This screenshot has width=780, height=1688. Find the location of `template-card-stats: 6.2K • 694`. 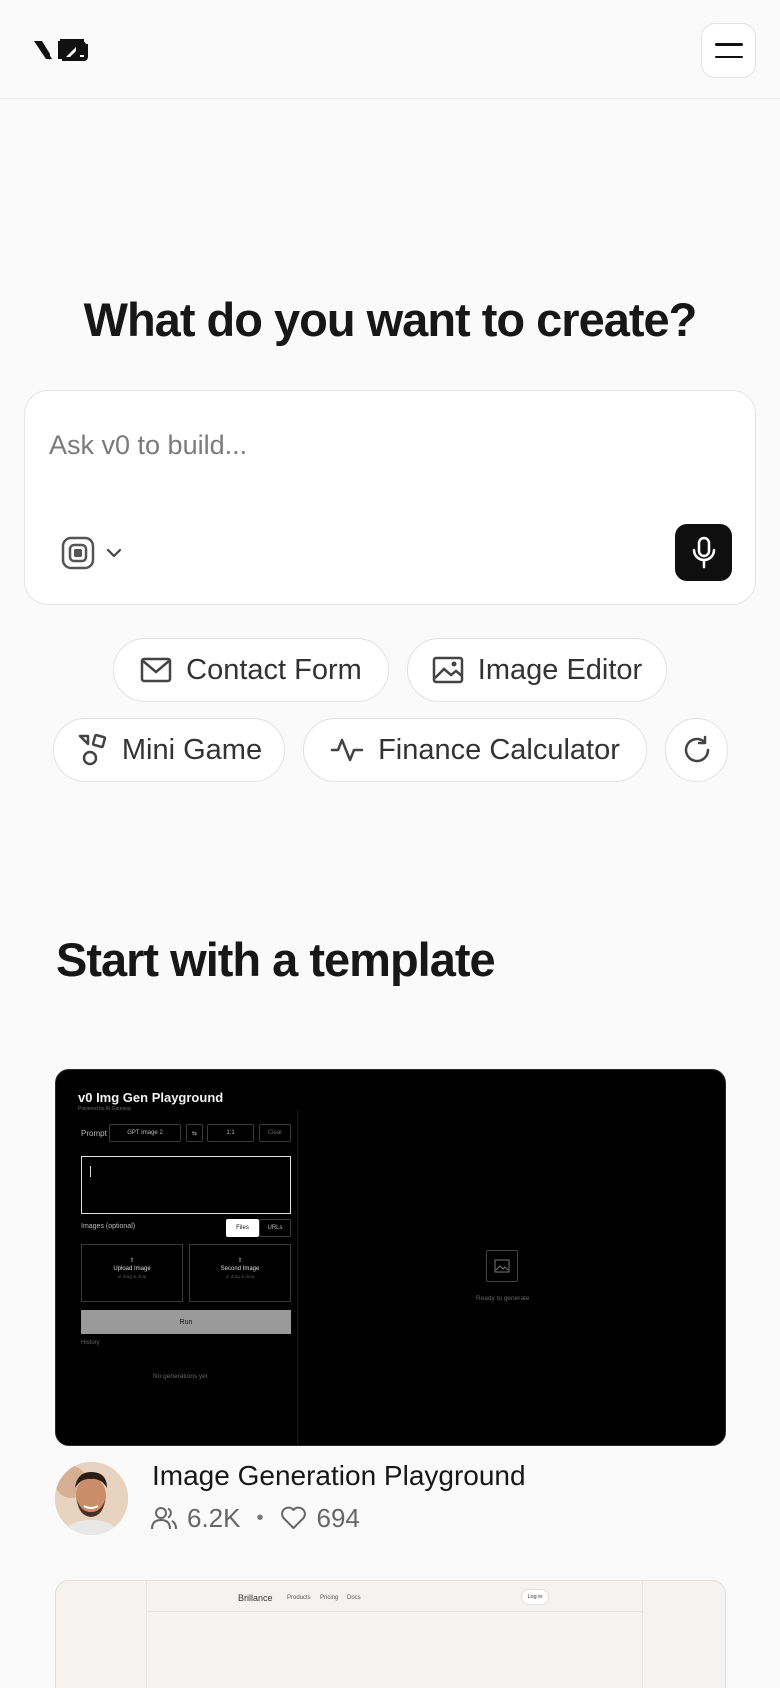

template-card-stats: 6.2K • 694 is located at coordinates (255, 1518).